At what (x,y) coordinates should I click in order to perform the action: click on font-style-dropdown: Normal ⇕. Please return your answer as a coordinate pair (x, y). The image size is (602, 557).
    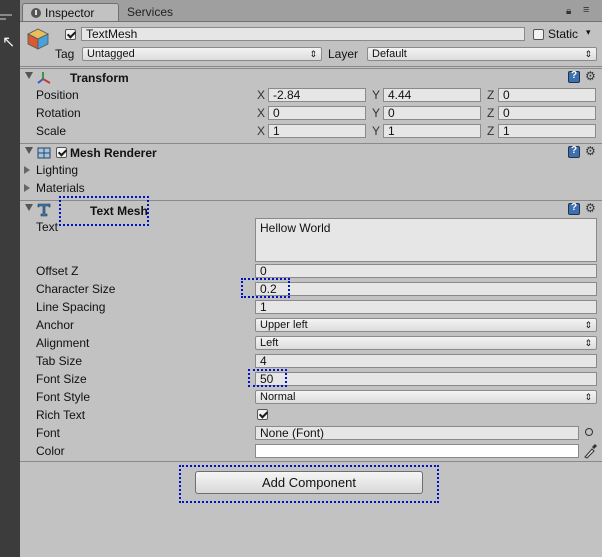
    Looking at the image, I should click on (426, 397).